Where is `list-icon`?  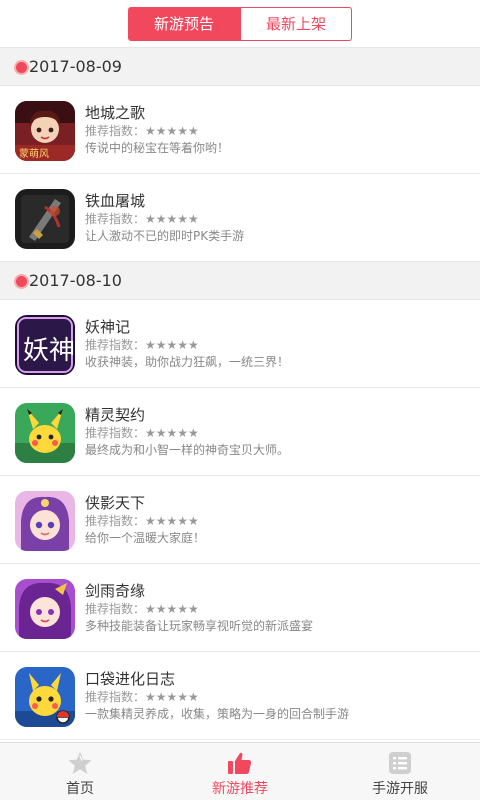 list-icon is located at coordinates (400, 763).